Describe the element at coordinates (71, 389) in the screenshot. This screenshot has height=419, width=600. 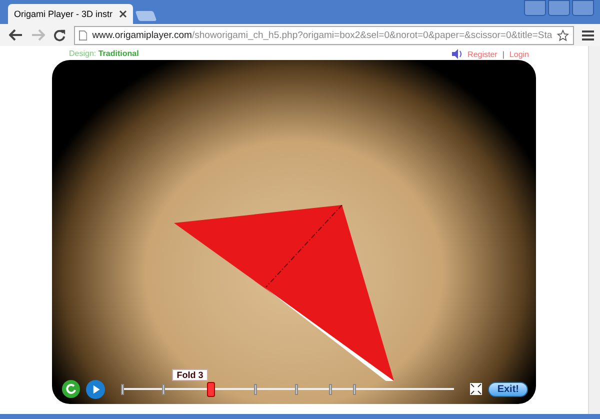
I see `replay-icon` at that location.